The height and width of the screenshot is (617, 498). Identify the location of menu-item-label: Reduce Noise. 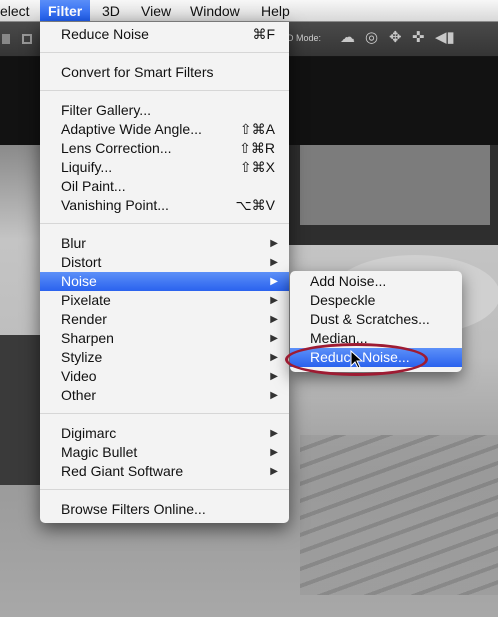
(105, 34).